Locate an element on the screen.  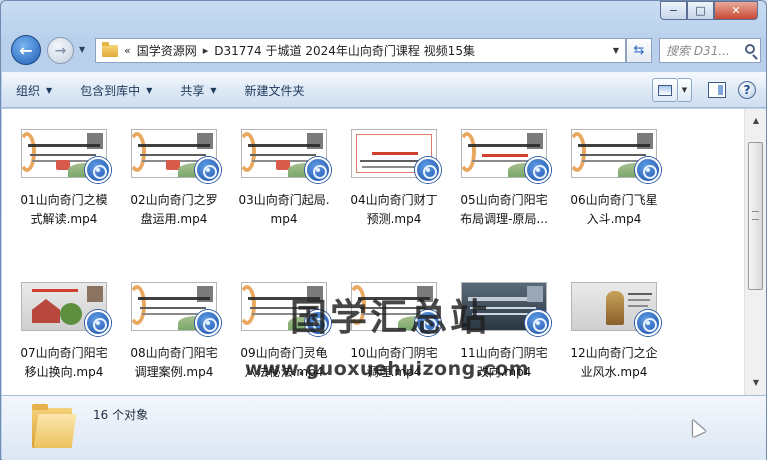
view-icon is located at coordinates (665, 90).